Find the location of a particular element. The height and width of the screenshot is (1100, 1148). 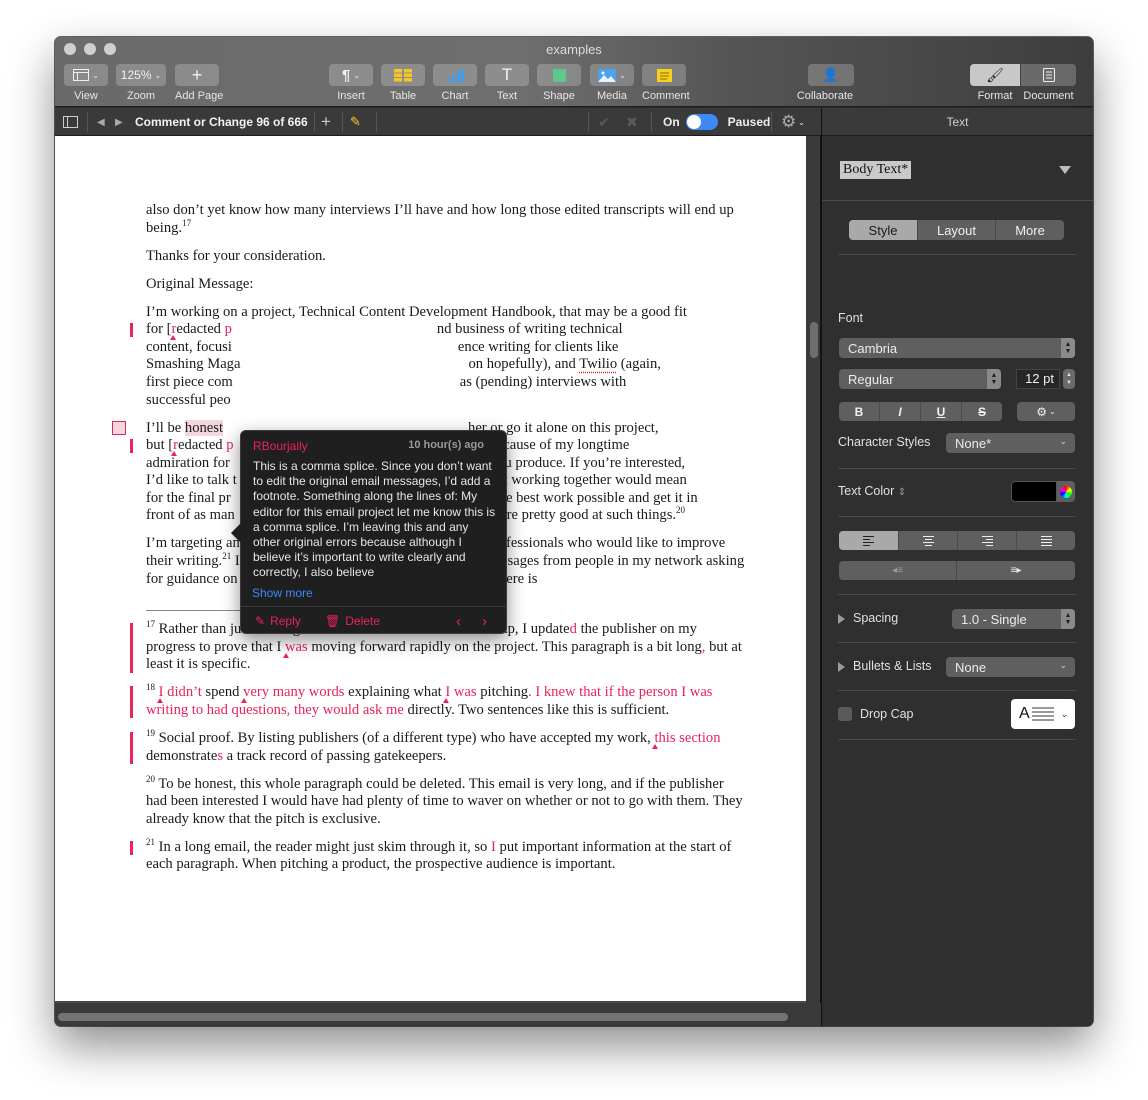

checkmark-circle-icon: ✔ is located at coordinates (604, 121).